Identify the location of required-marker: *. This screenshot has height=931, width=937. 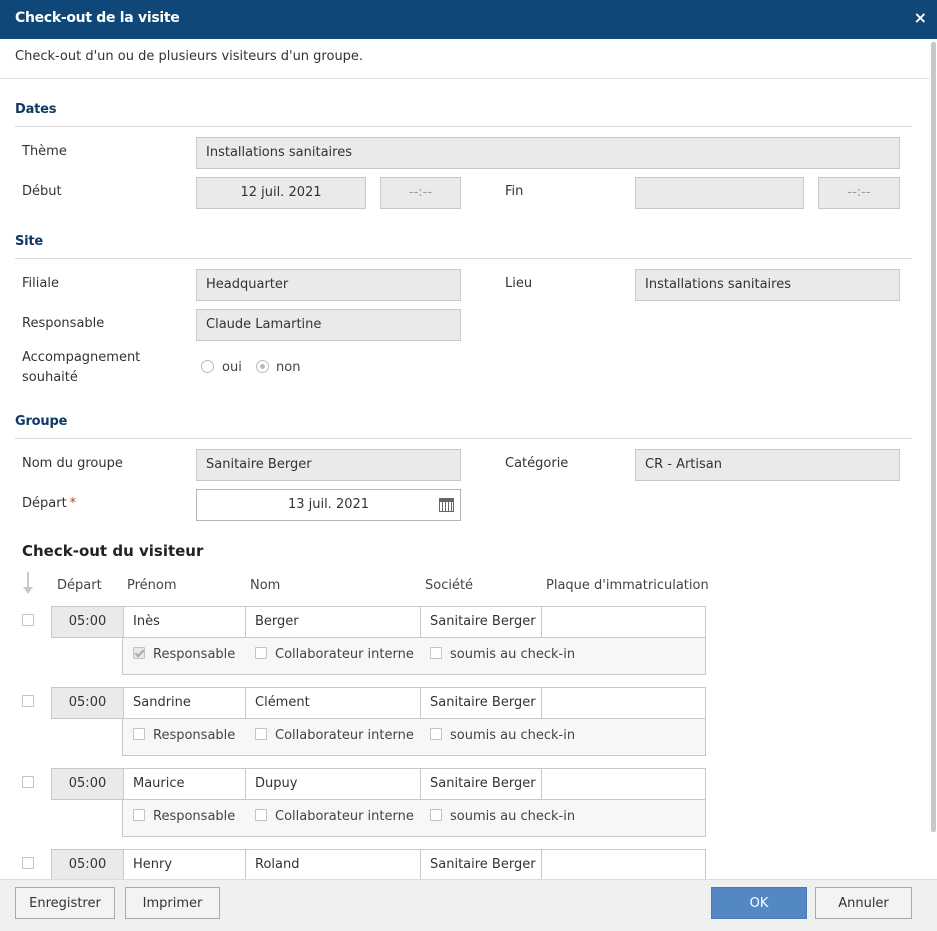
(73, 503).